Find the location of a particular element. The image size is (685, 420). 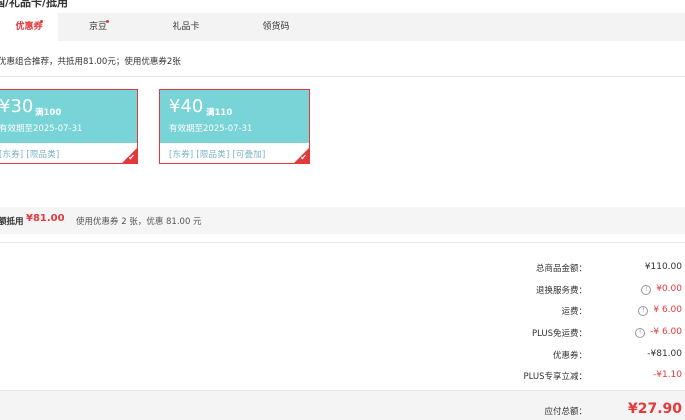

tab-jingdou: 京豆 is located at coordinates (98, 27).